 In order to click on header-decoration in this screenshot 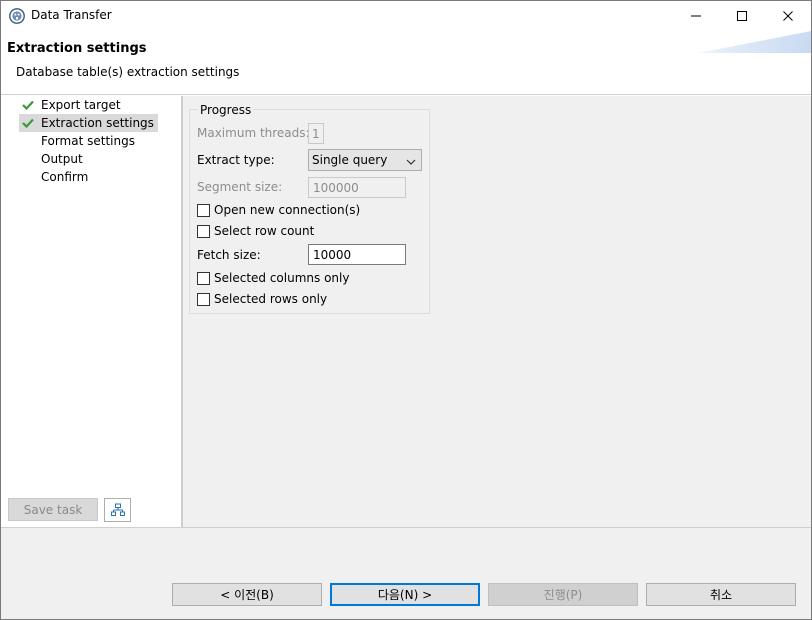, I will do `click(754, 42)`.